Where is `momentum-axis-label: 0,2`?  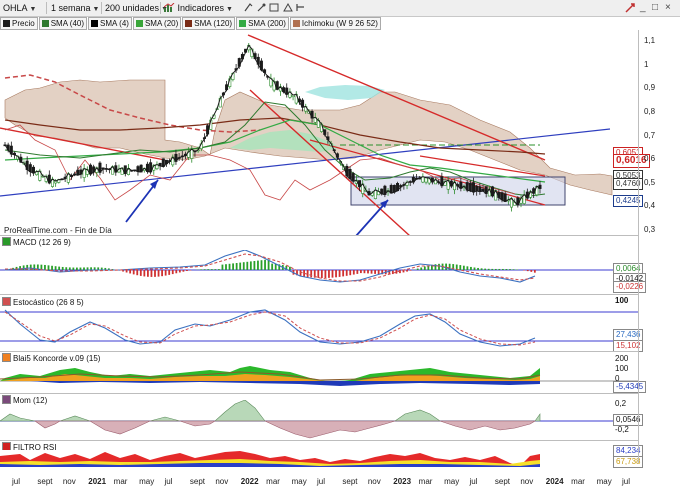 momentum-axis-label: 0,2 is located at coordinates (621, 403).